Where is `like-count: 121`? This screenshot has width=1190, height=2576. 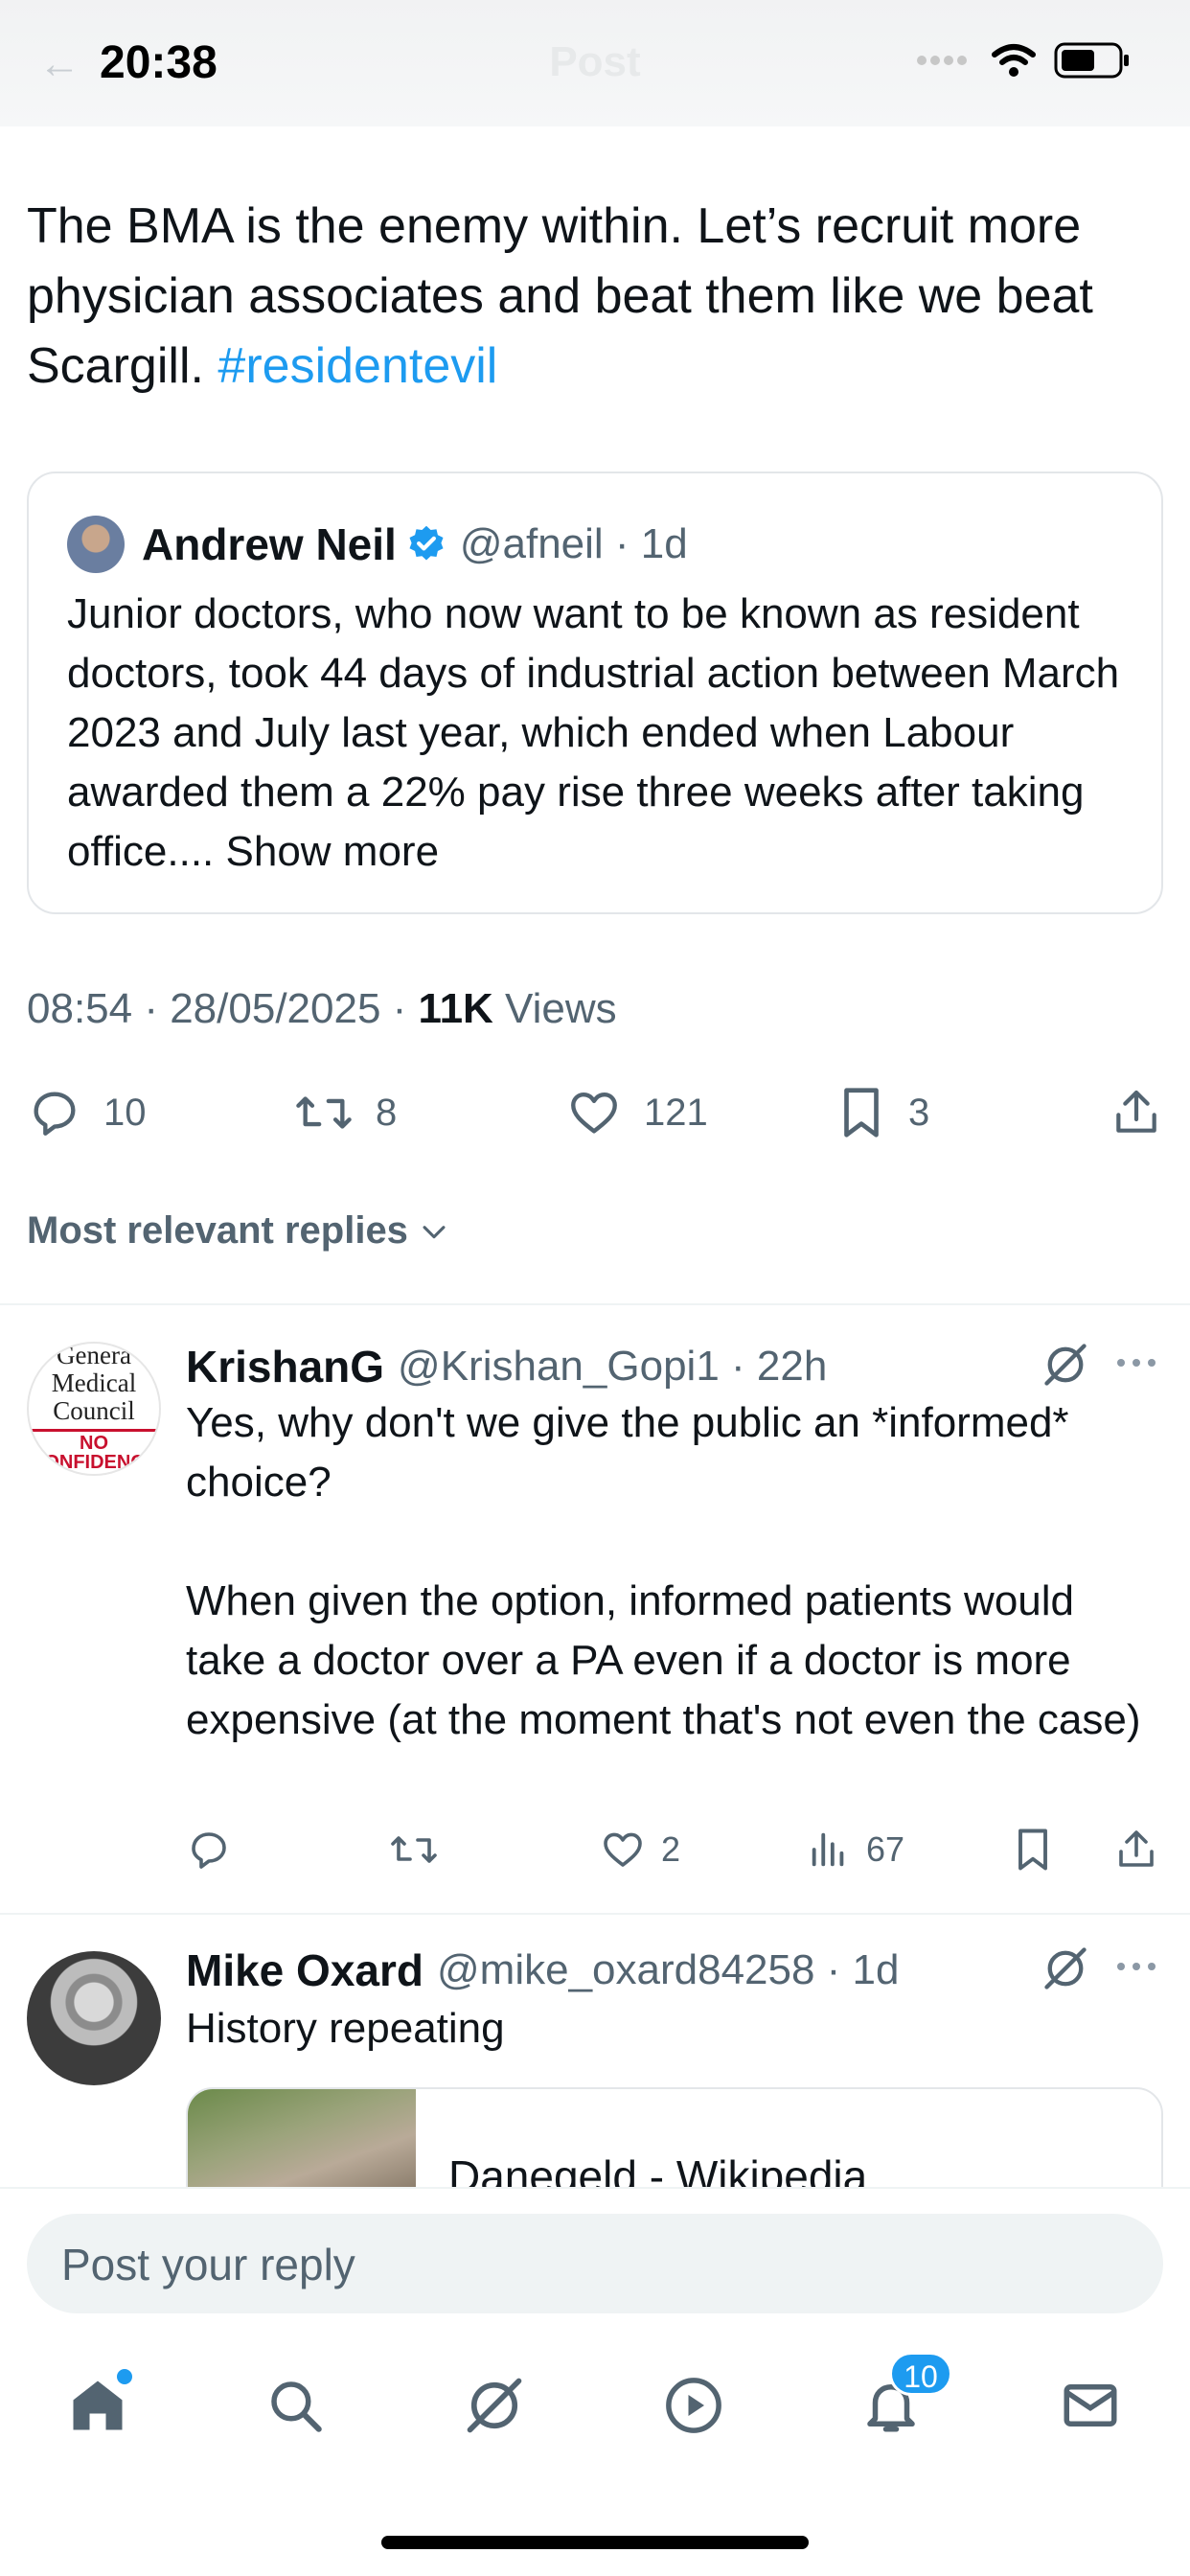
like-count: 121 is located at coordinates (676, 1112).